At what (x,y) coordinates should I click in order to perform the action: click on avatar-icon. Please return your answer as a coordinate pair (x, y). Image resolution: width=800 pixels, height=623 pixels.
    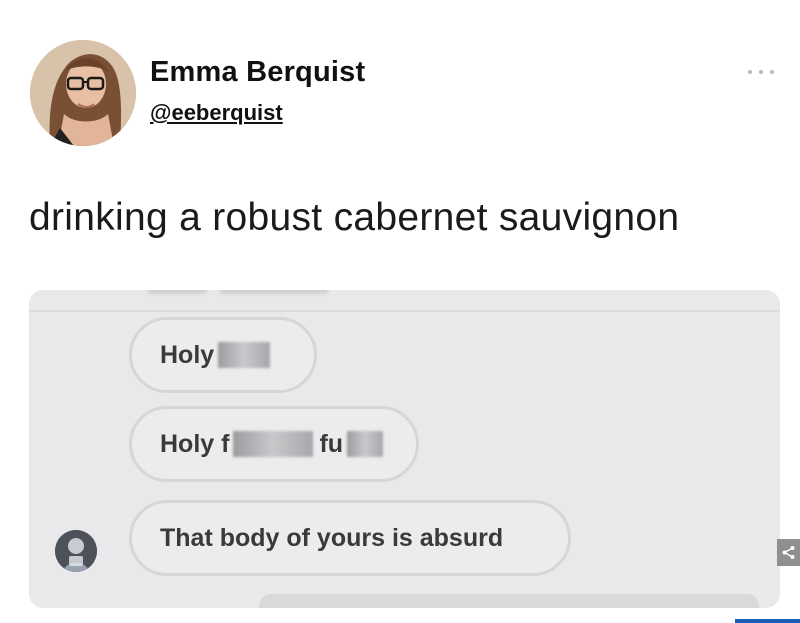
    Looking at the image, I should click on (76, 551).